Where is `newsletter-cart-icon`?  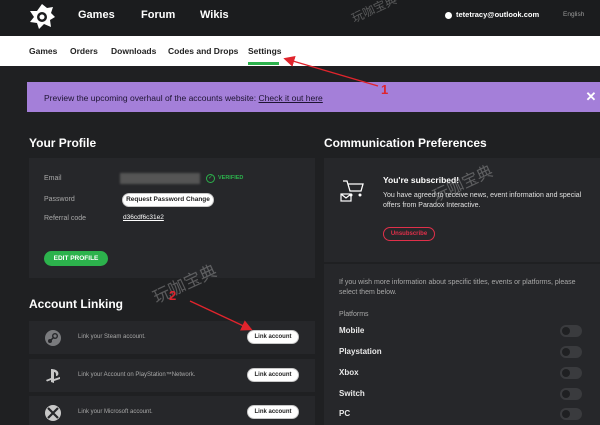
newsletter-cart-icon is located at coordinates (352, 191).